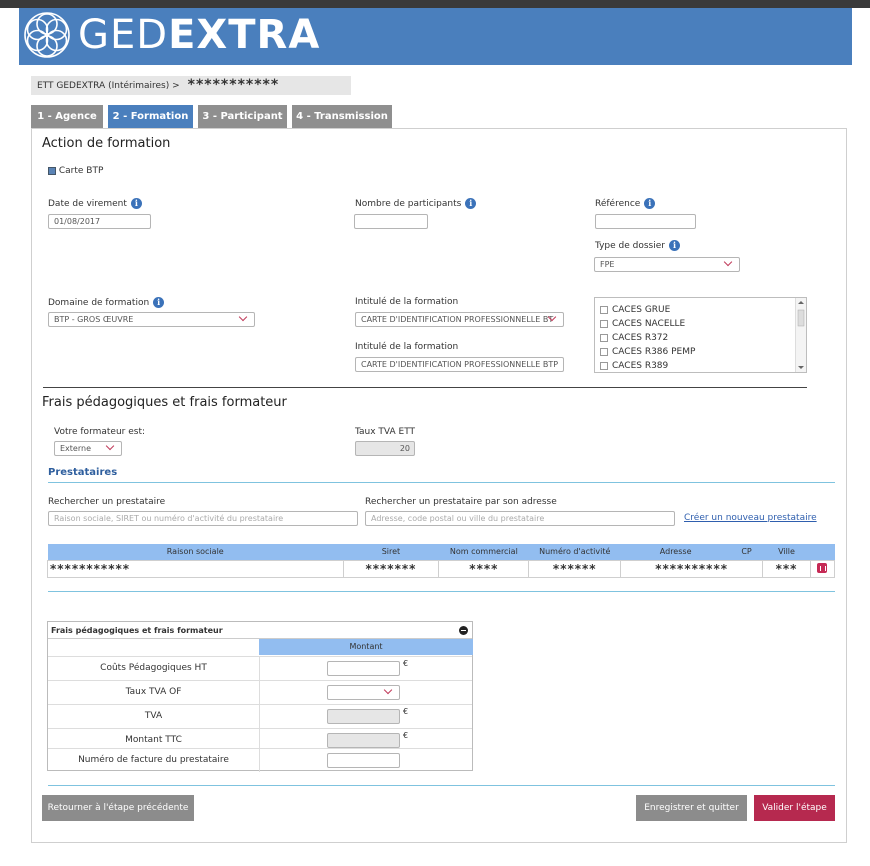 The width and height of the screenshot is (870, 866). Describe the element at coordinates (700, 365) in the screenshot. I see `list-item: CACES R389` at that location.